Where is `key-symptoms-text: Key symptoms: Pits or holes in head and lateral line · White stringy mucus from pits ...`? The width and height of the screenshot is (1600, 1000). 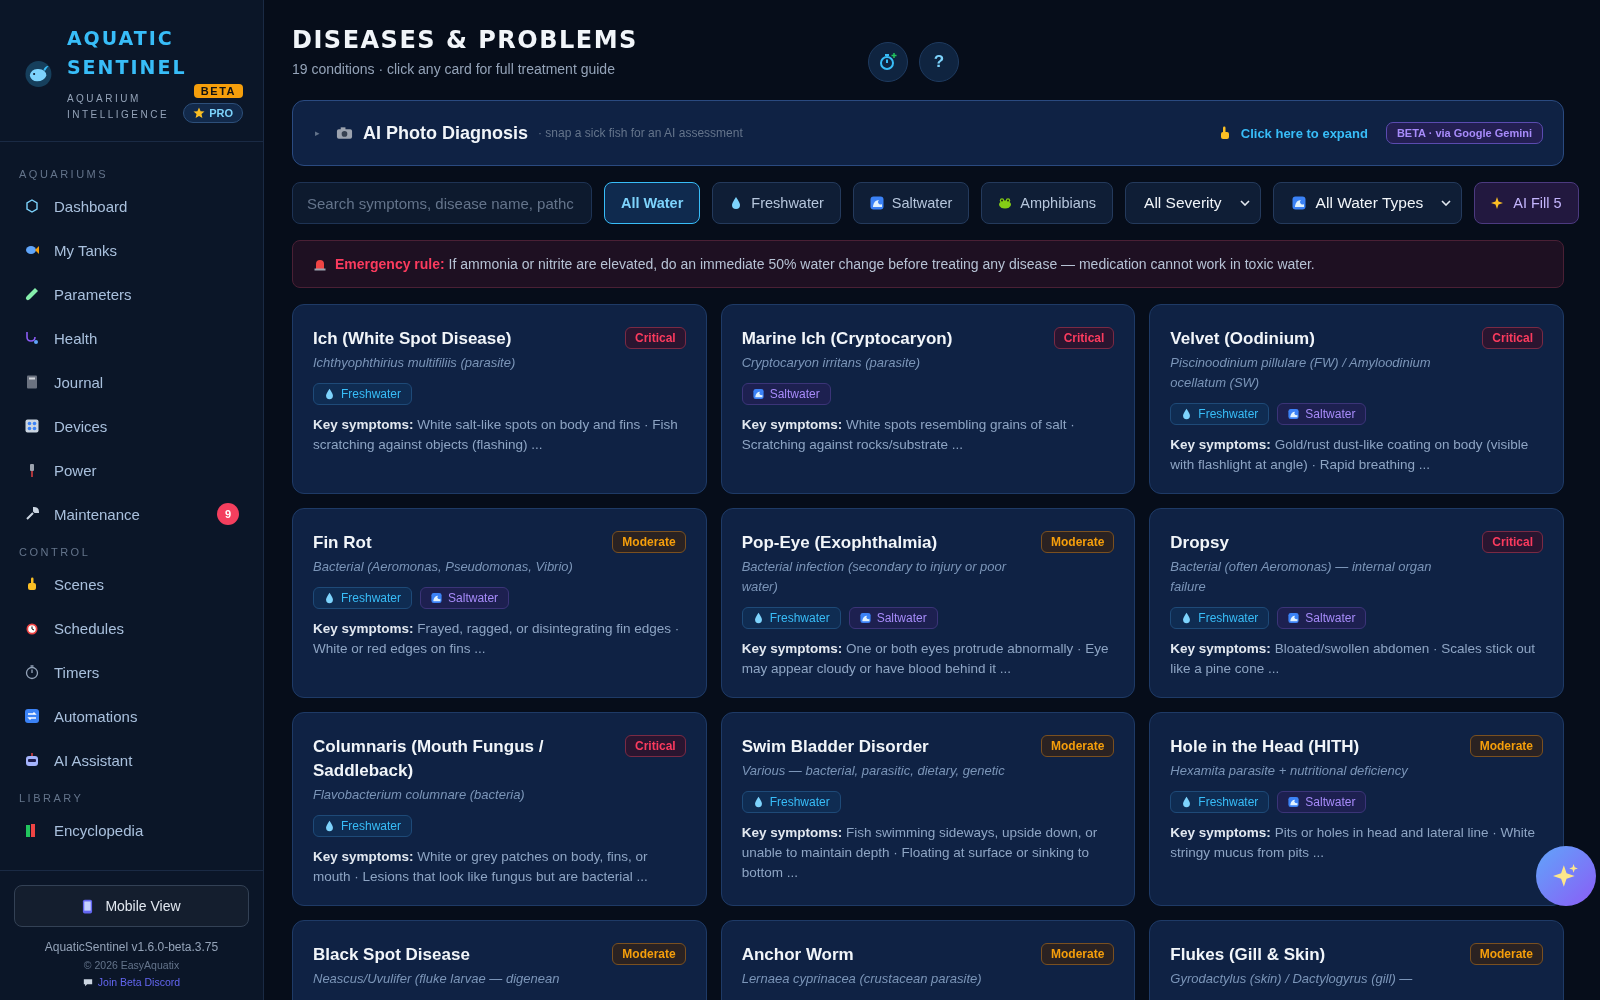 key-symptoms-text: Key symptoms: Pits or holes in head and lateral line · White stringy mucus from pits ... is located at coordinates (1353, 843).